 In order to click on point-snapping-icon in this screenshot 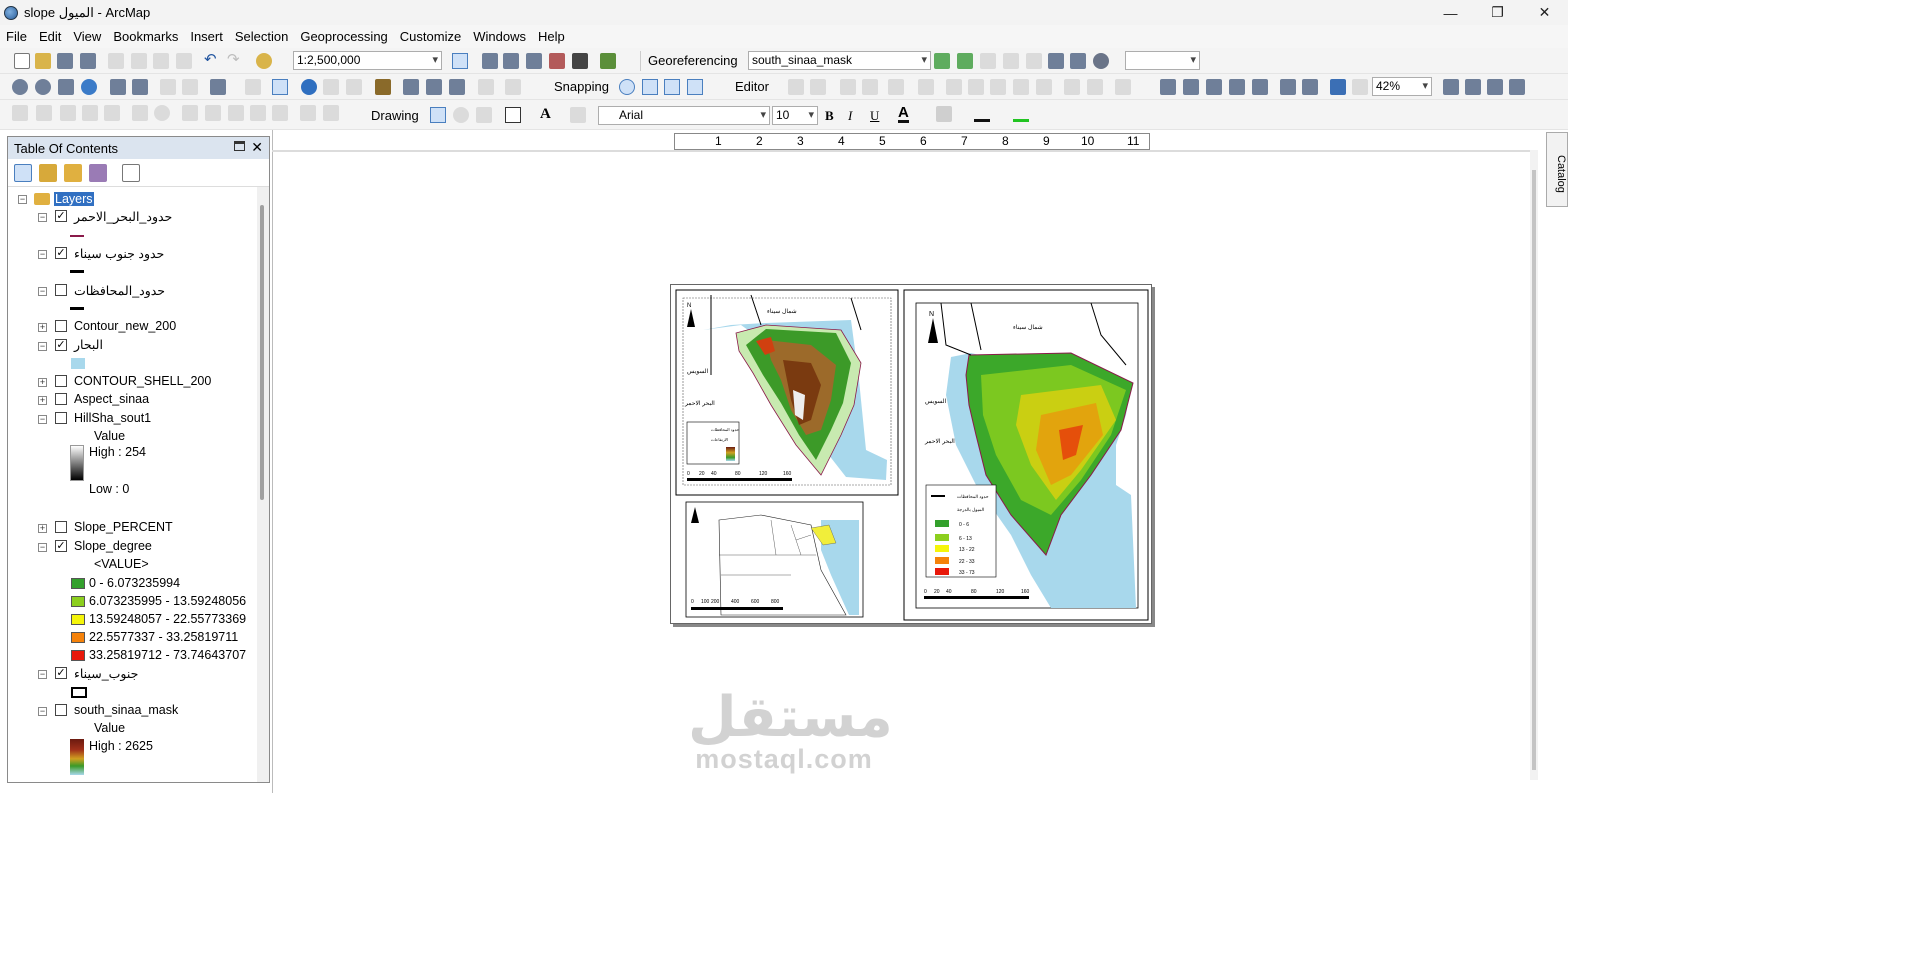, I will do `click(627, 87)`.